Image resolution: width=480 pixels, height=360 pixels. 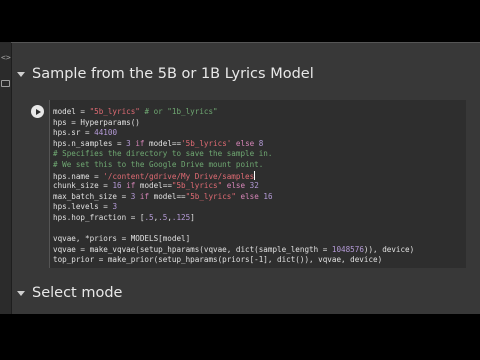 I want to click on code-token: vqvae, *priors = MODELS[model], so click(x=122, y=239).